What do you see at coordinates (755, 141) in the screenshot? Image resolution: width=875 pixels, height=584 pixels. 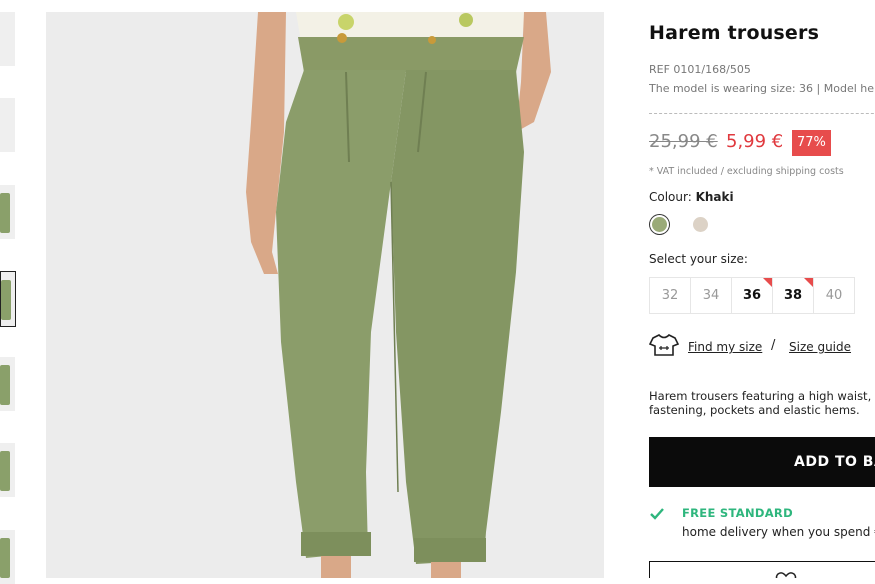 I see `sale-price: 5,99 €` at bounding box center [755, 141].